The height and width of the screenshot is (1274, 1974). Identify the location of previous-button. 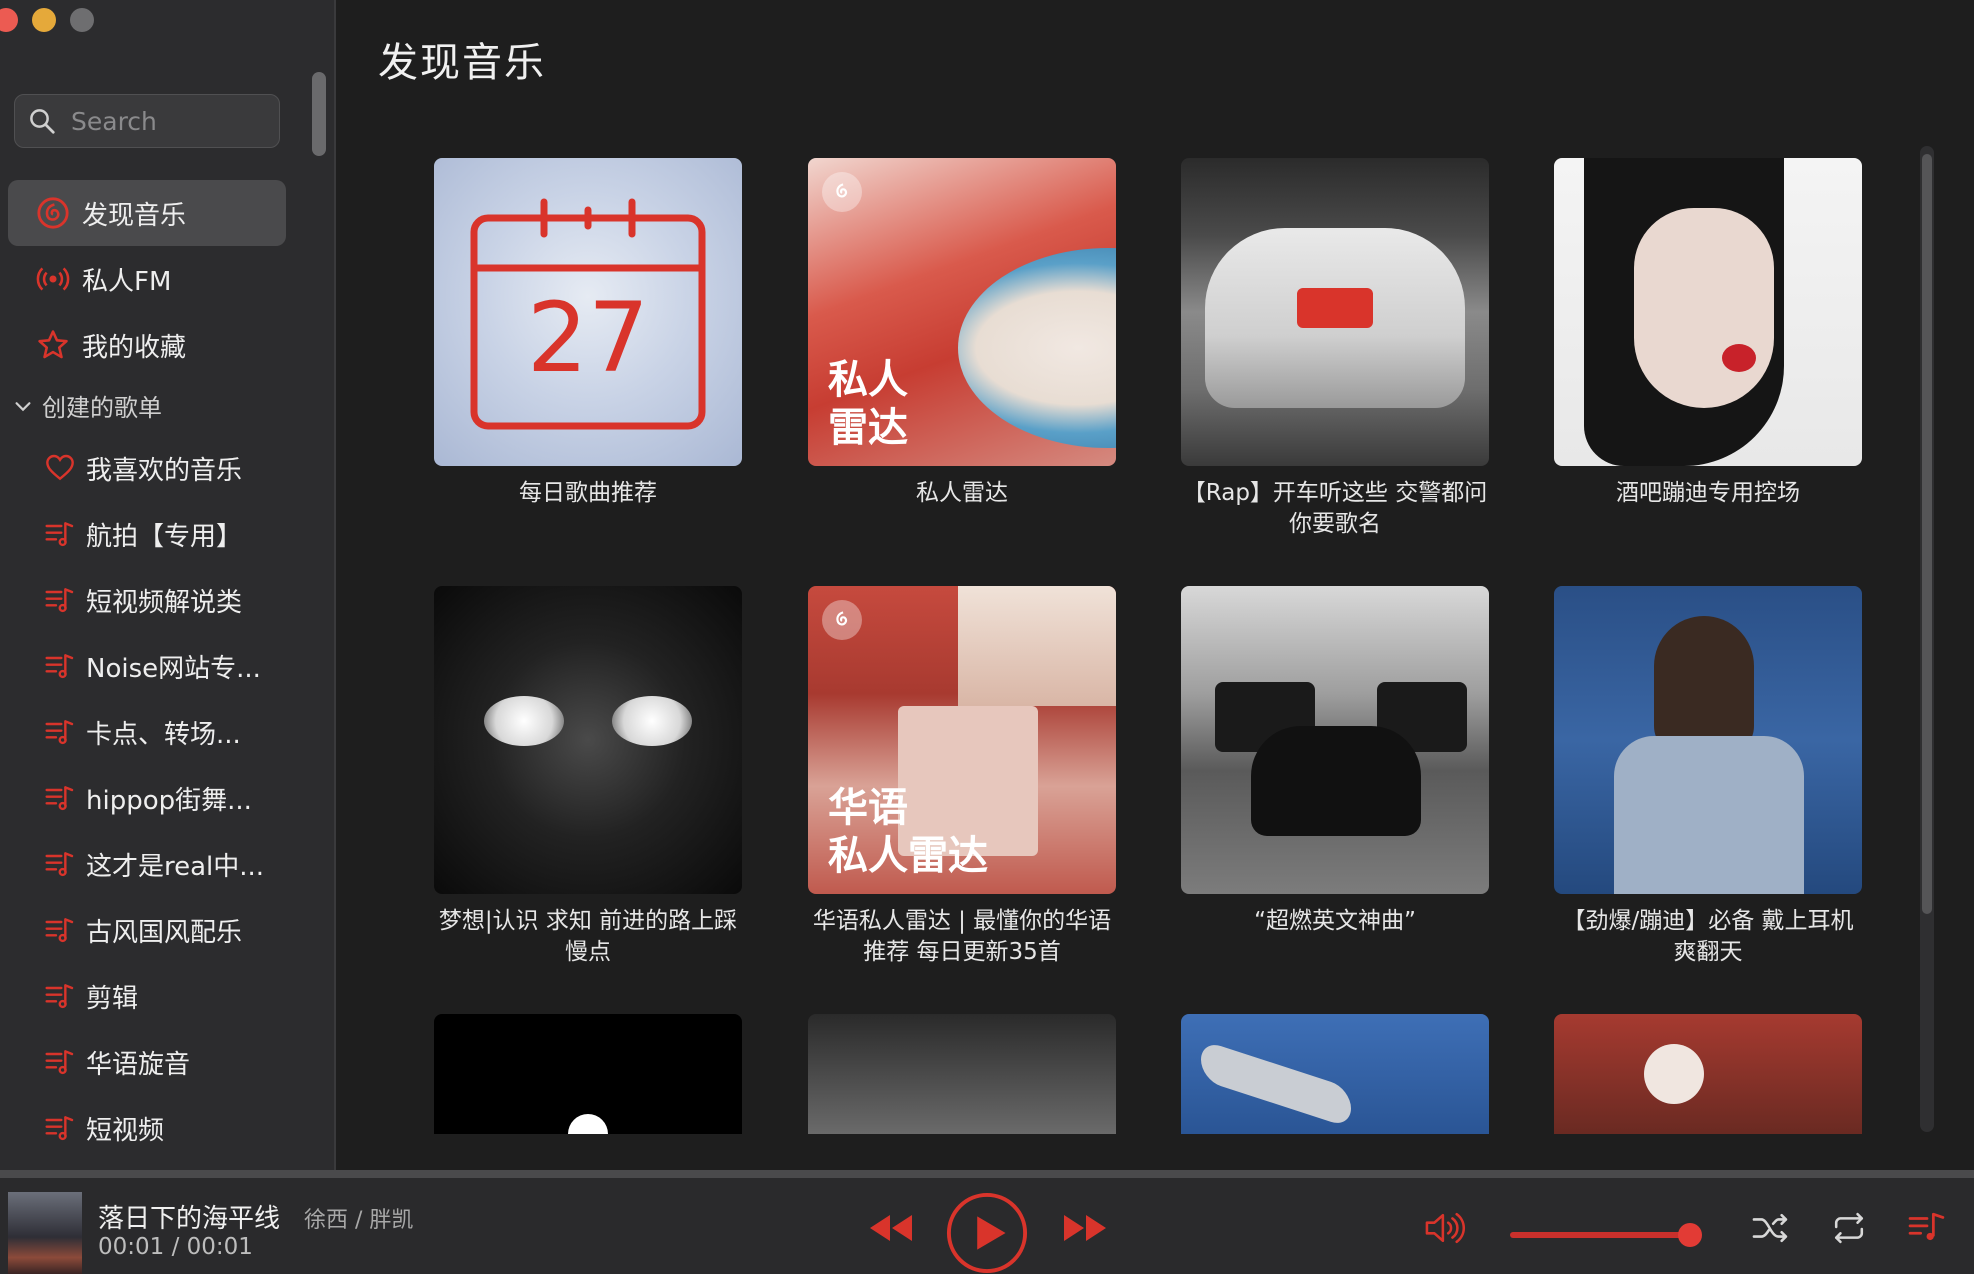
(890, 1228).